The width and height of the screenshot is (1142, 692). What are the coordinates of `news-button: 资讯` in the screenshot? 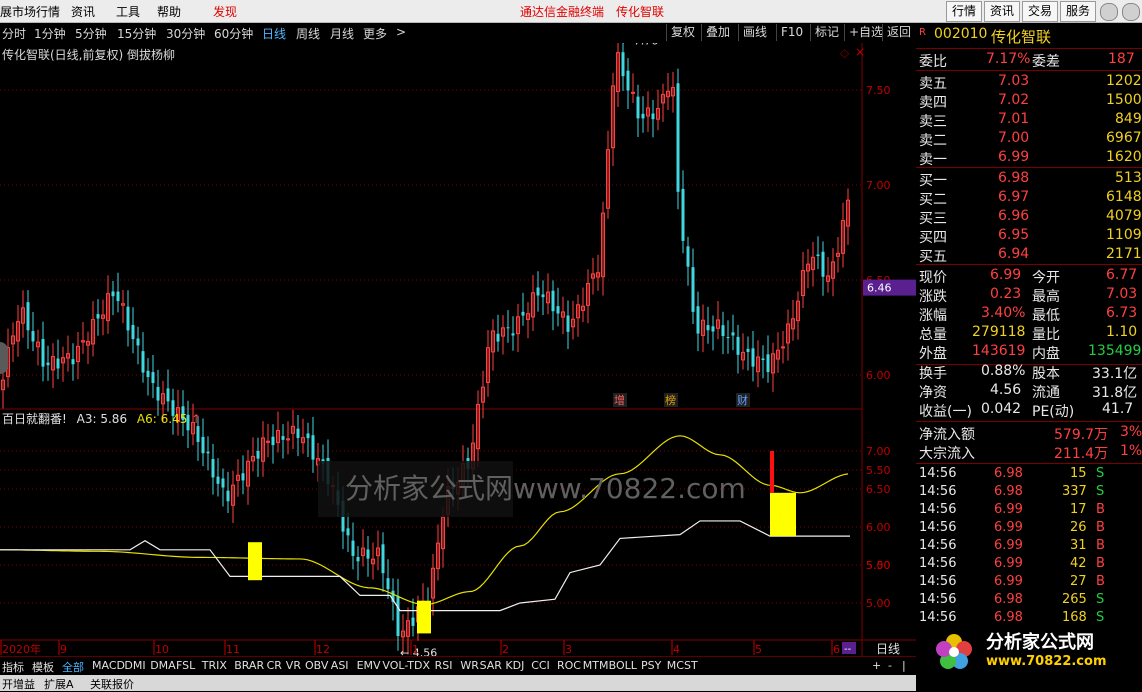 It's located at (1002, 11).